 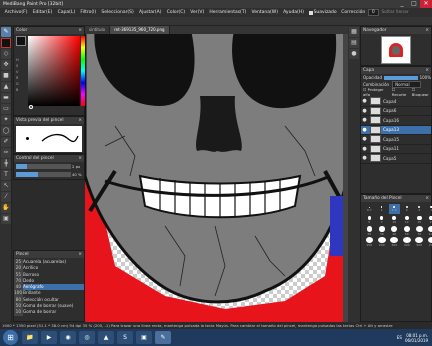 What do you see at coordinates (402, 4) in the screenshot?
I see `minimize-button: _` at bounding box center [402, 4].